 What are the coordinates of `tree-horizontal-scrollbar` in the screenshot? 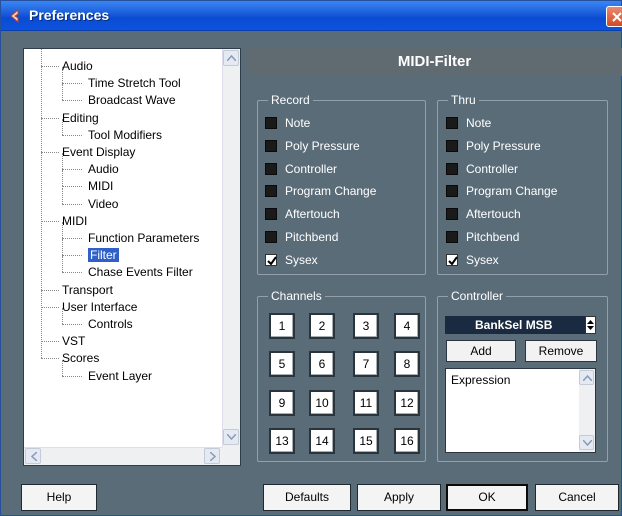 It's located at (123, 456).